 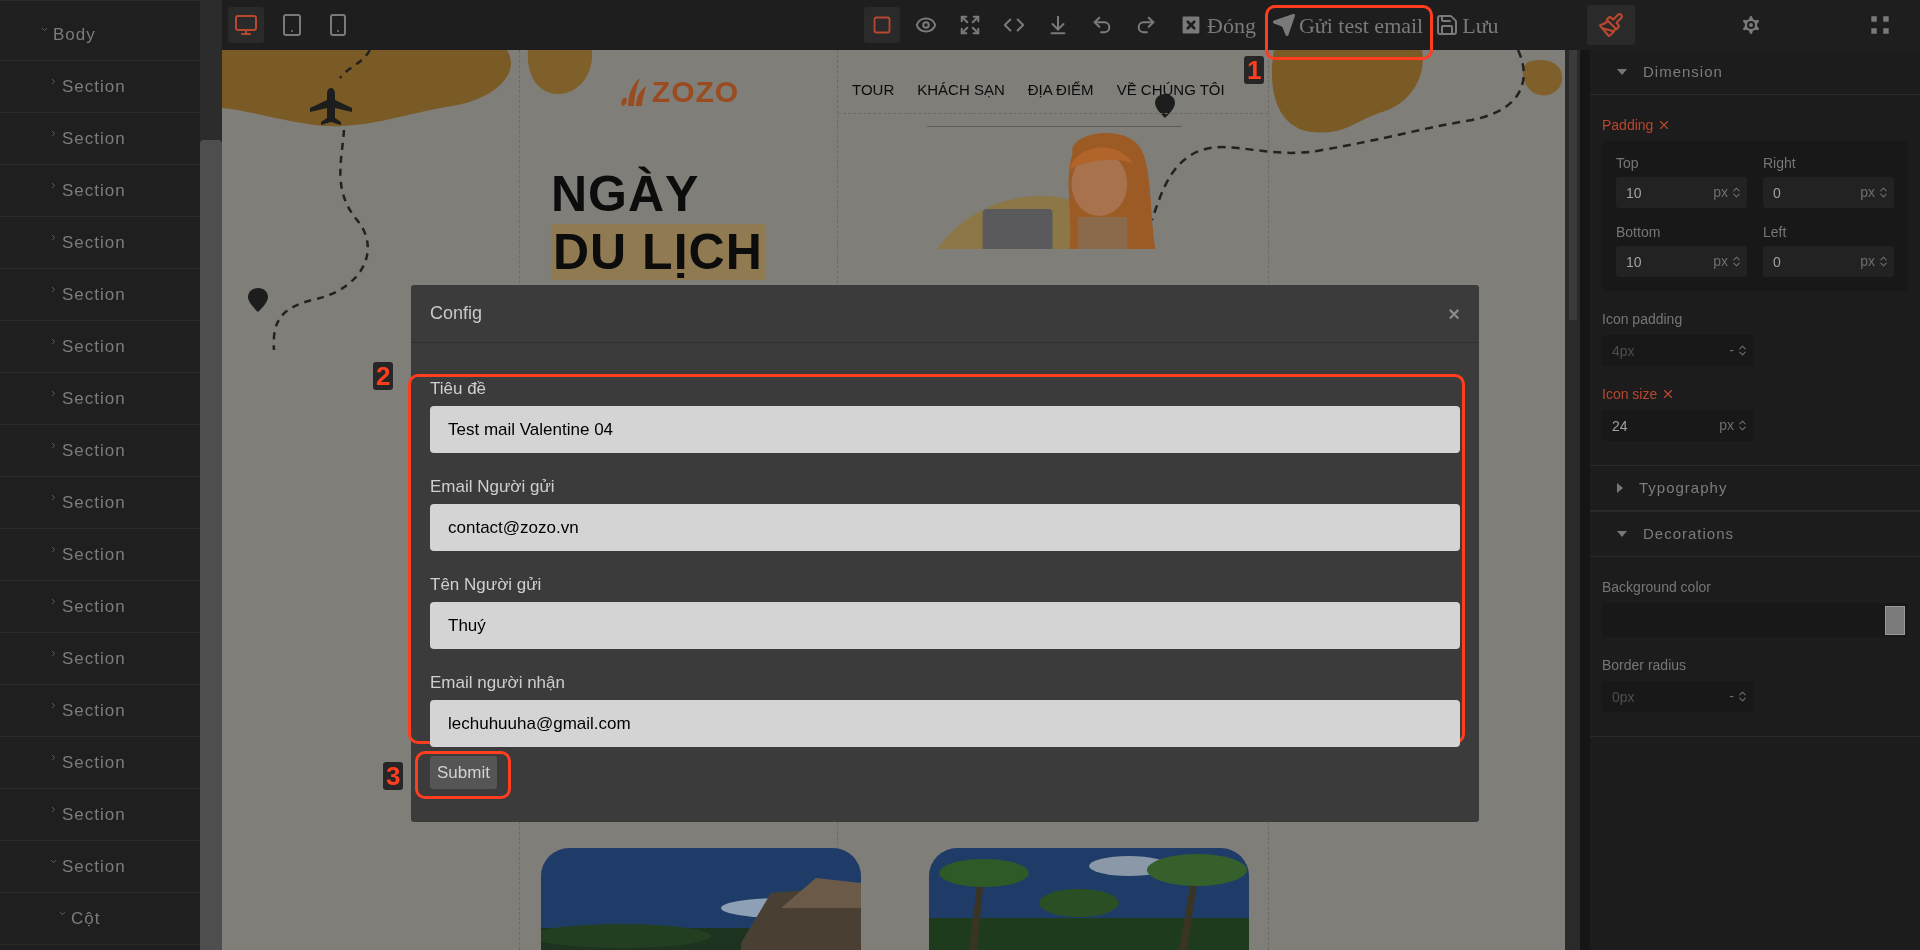 What do you see at coordinates (459, 389) in the screenshot?
I see `field-label: Tiêu đề` at bounding box center [459, 389].